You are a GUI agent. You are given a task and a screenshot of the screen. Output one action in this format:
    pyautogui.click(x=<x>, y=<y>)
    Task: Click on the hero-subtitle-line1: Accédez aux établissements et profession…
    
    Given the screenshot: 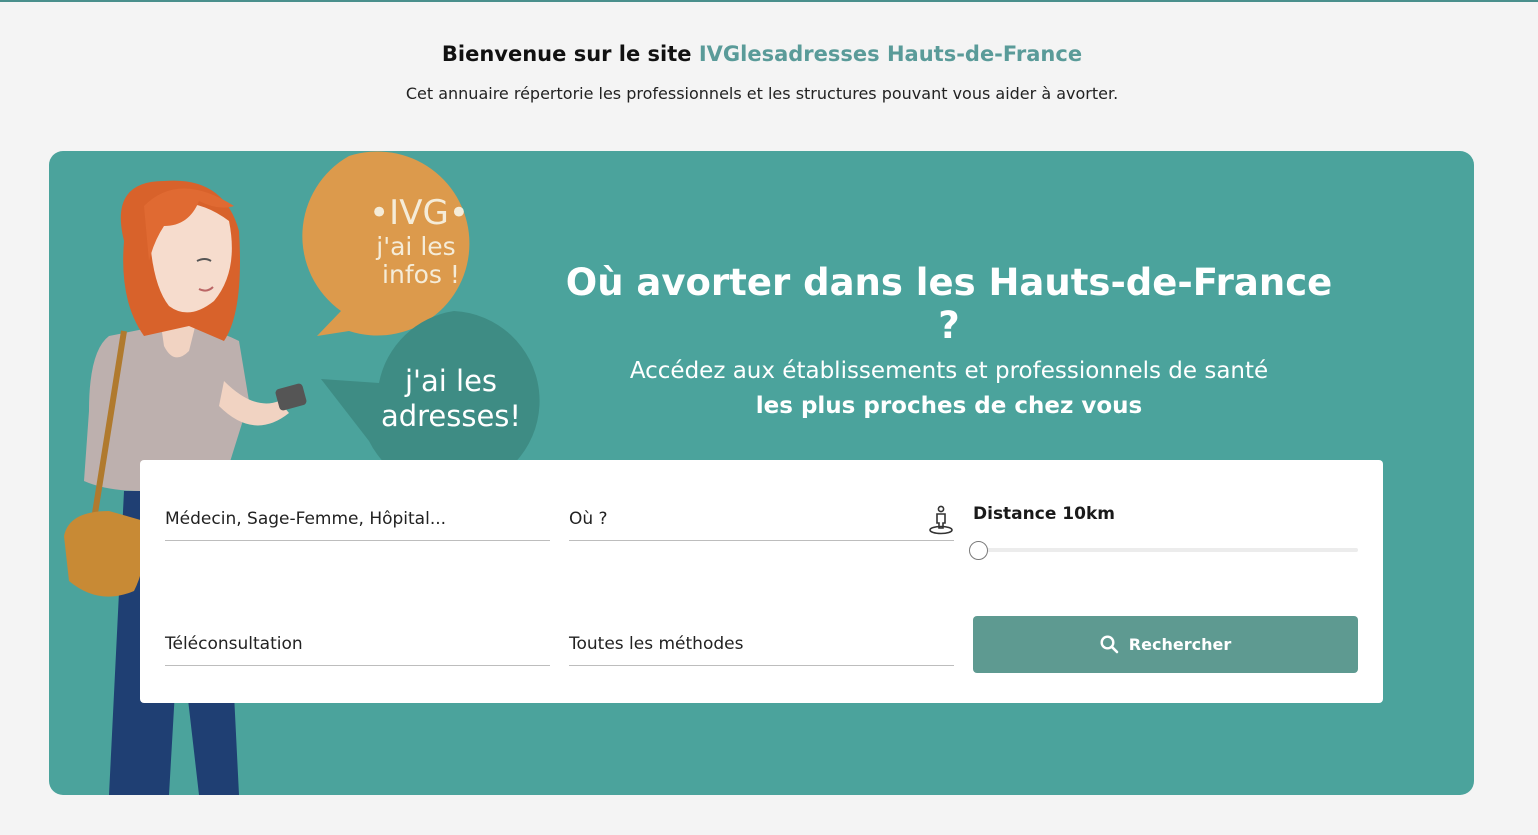 What is the action you would take?
    pyautogui.click(x=949, y=371)
    